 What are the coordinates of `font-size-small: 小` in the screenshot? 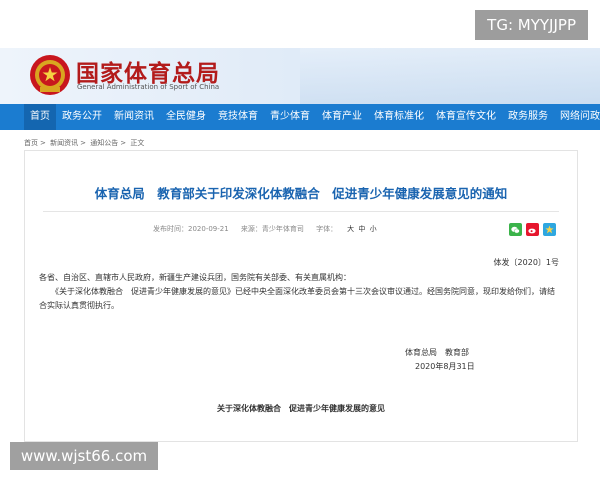 It's located at (373, 229).